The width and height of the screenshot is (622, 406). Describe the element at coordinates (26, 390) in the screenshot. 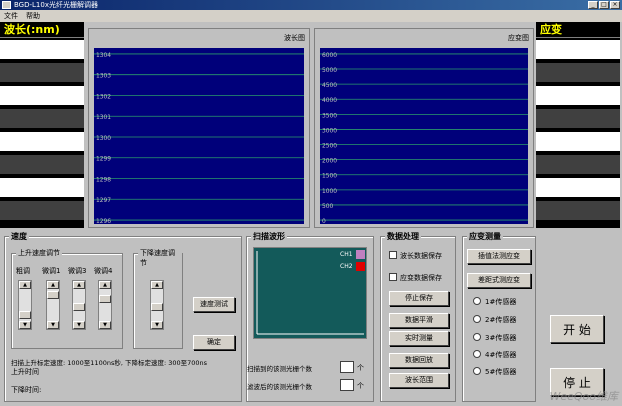

I see `down-time-label: 下降时间:` at that location.